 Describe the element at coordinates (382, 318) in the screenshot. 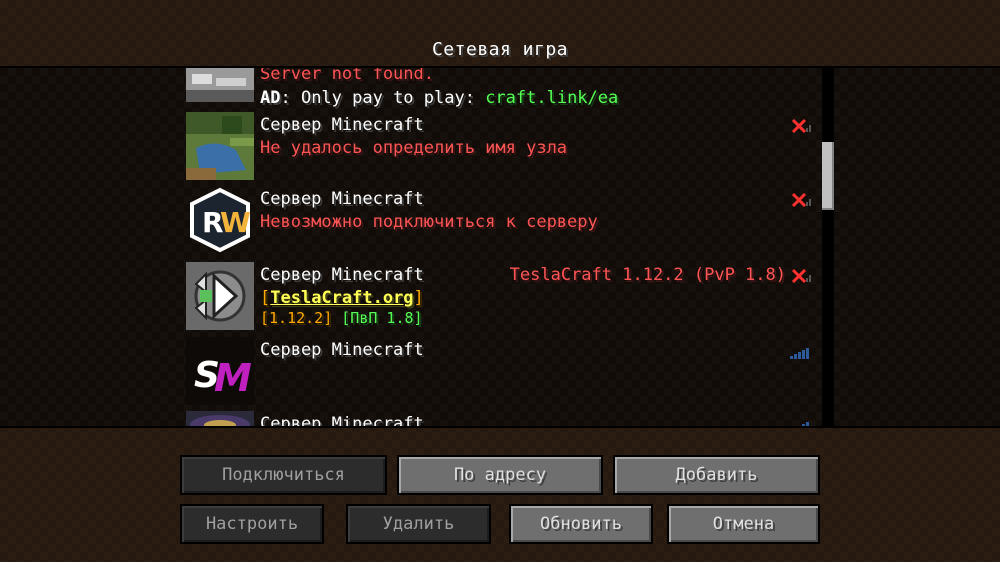

I see `tag-pvp: [ПвП 1.8]` at that location.